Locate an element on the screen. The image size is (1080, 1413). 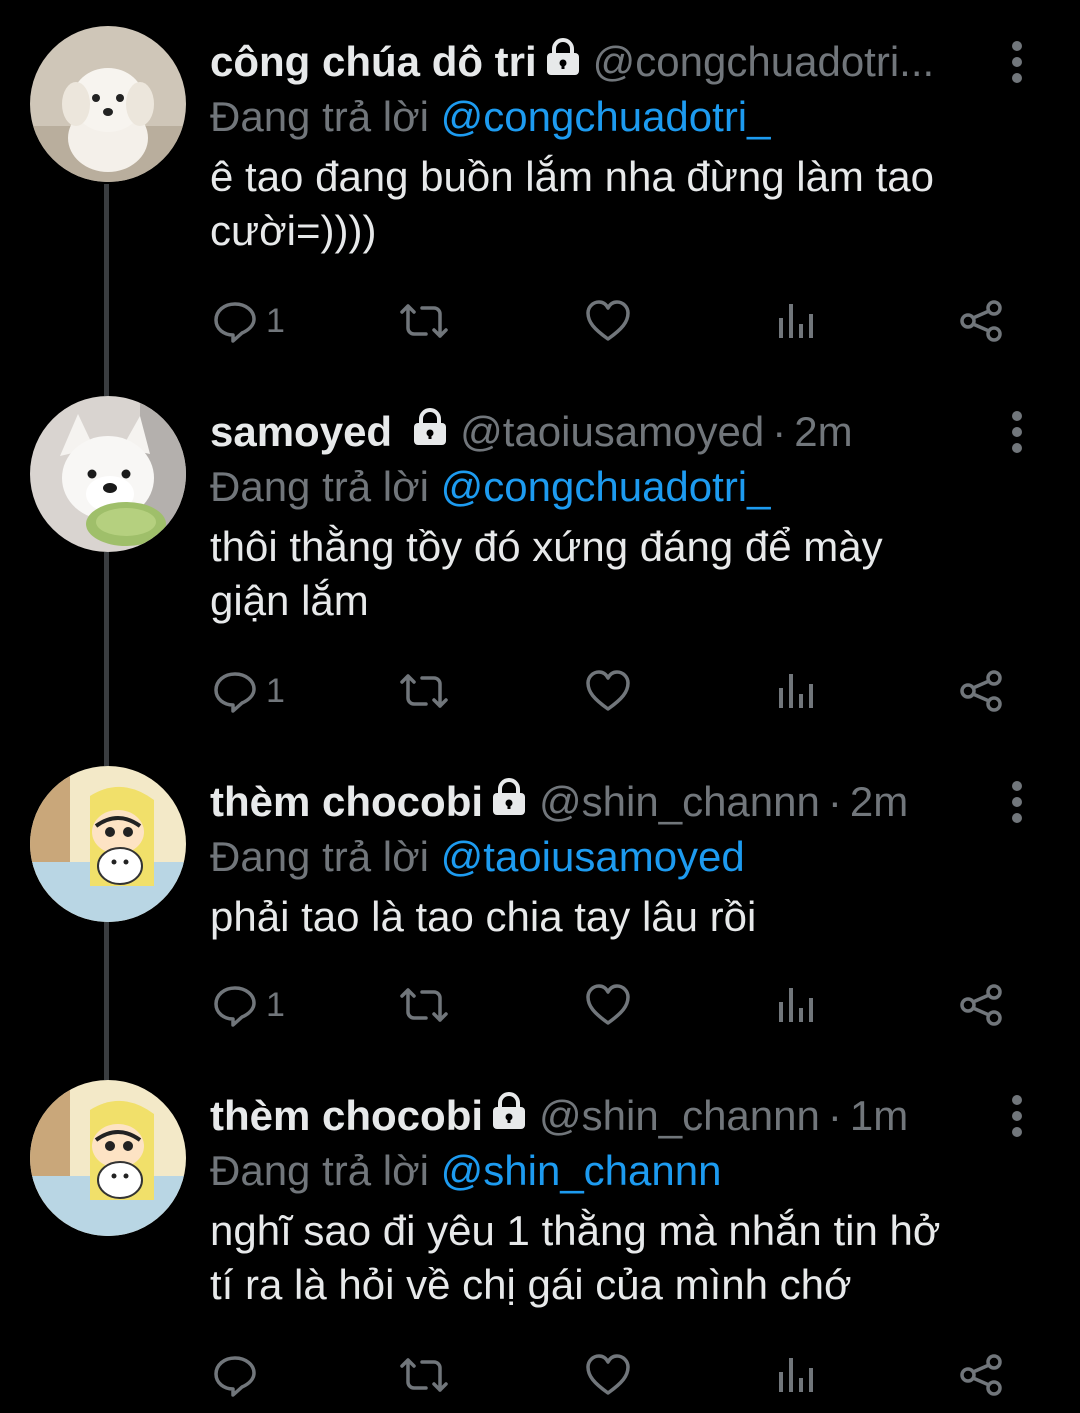
replying-to: Đang trả lời @shin_channn is located at coordinates (465, 1171).